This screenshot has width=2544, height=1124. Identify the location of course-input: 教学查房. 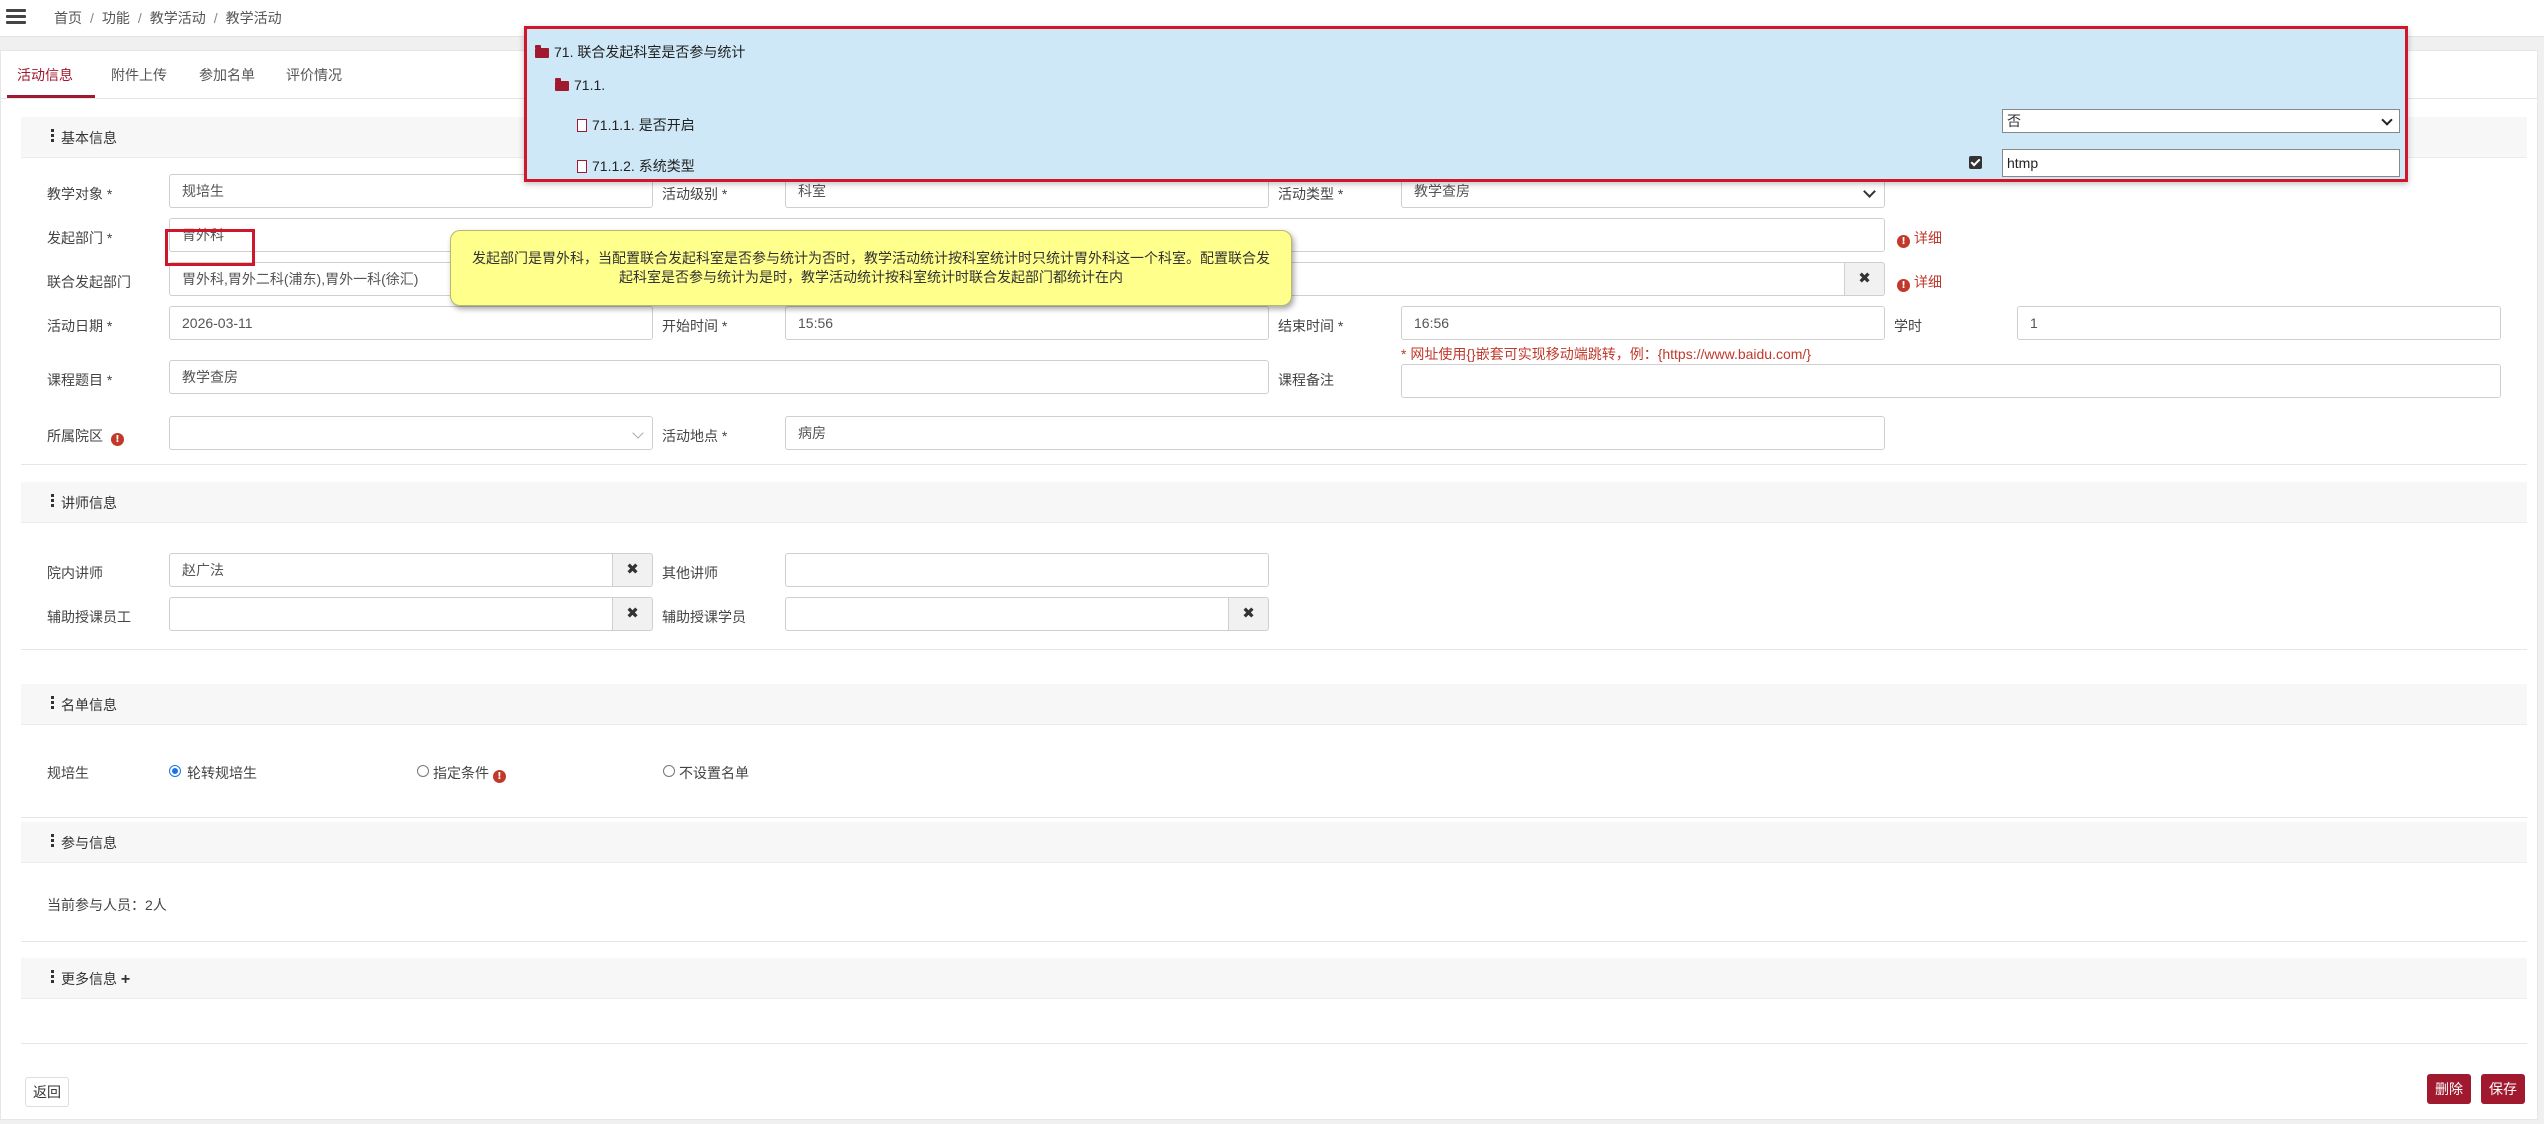
(719, 377).